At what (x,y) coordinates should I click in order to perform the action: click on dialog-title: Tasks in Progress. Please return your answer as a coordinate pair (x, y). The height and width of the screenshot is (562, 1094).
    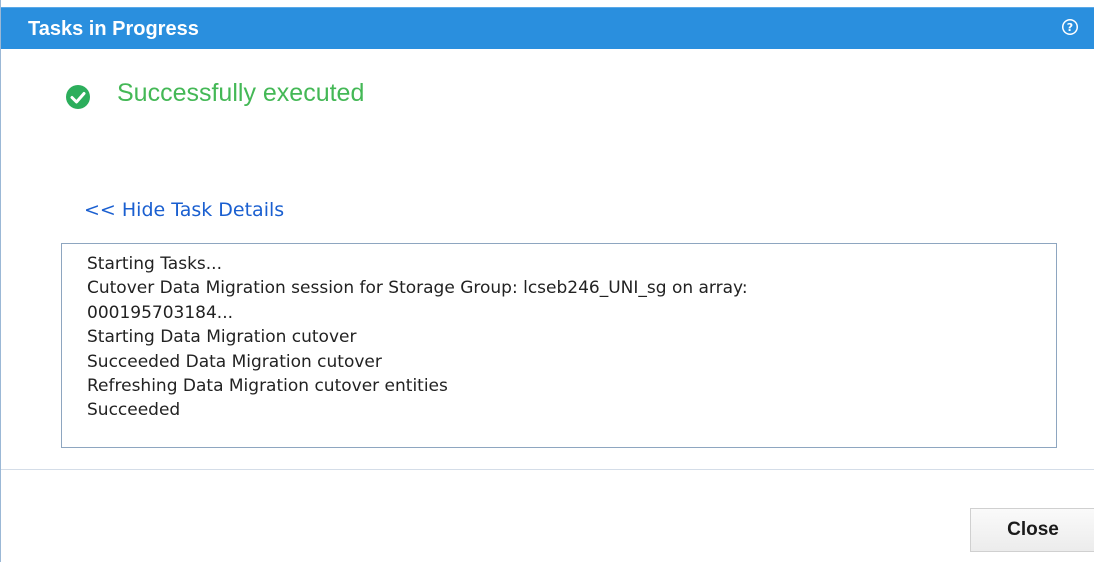
    Looking at the image, I should click on (113, 29).